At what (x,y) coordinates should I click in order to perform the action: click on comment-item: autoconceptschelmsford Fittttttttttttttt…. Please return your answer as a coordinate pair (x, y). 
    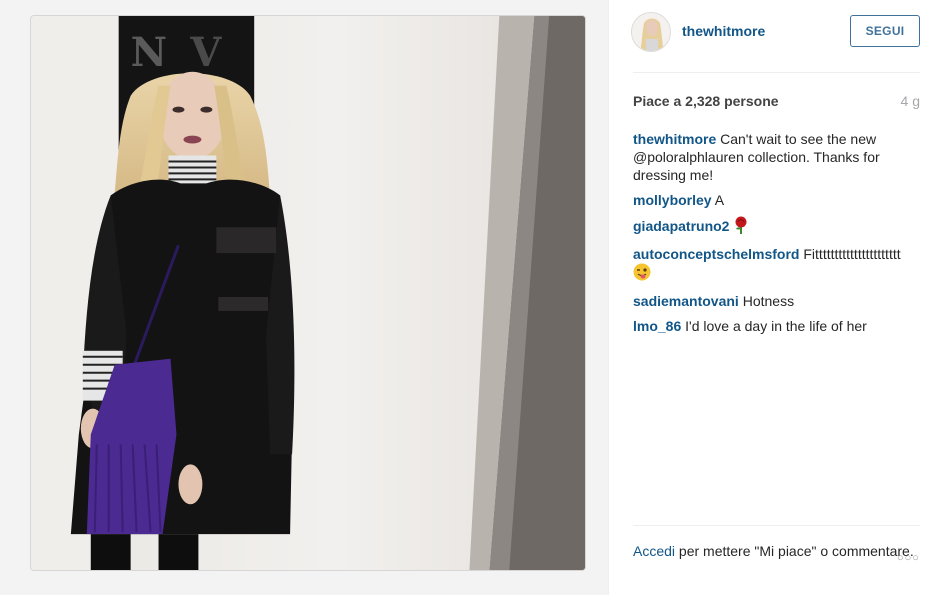
    Looking at the image, I should click on (776, 265).